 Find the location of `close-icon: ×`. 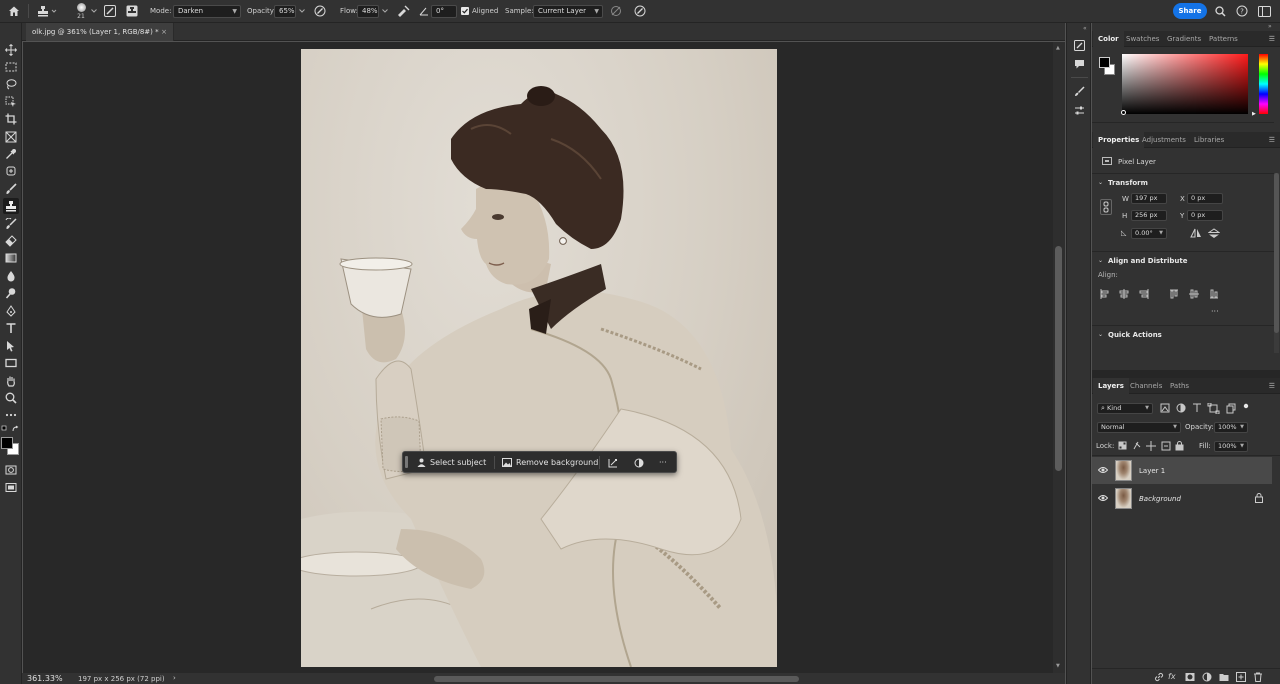

close-icon: × is located at coordinates (164, 32).